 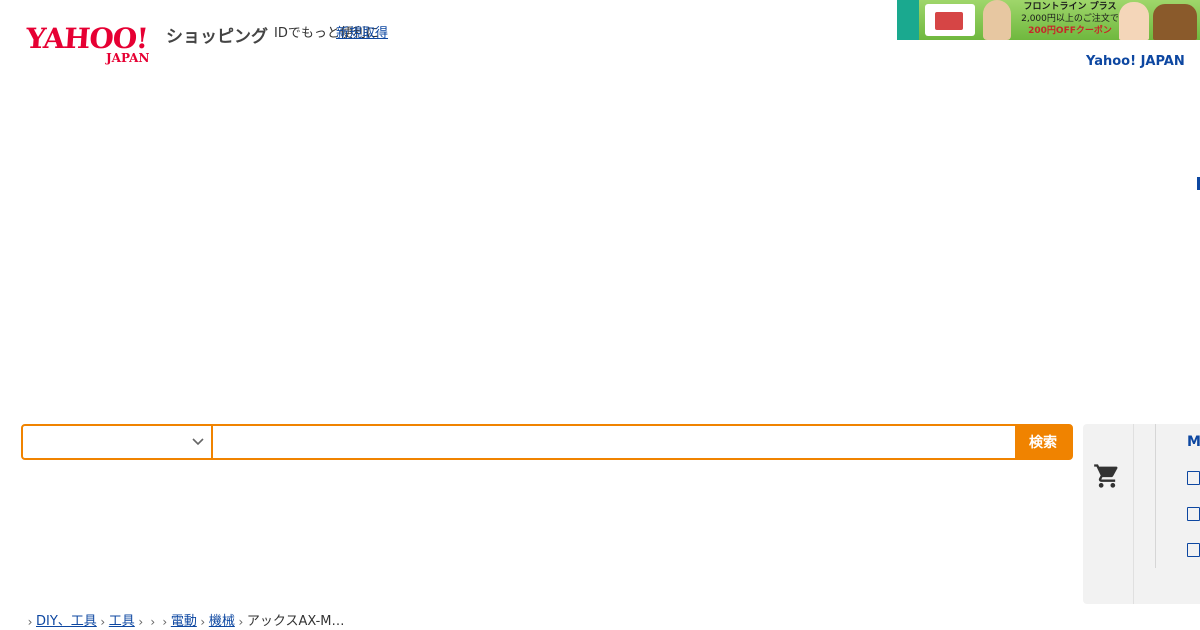 I want to click on banner-stripe, so click(x=908, y=20).